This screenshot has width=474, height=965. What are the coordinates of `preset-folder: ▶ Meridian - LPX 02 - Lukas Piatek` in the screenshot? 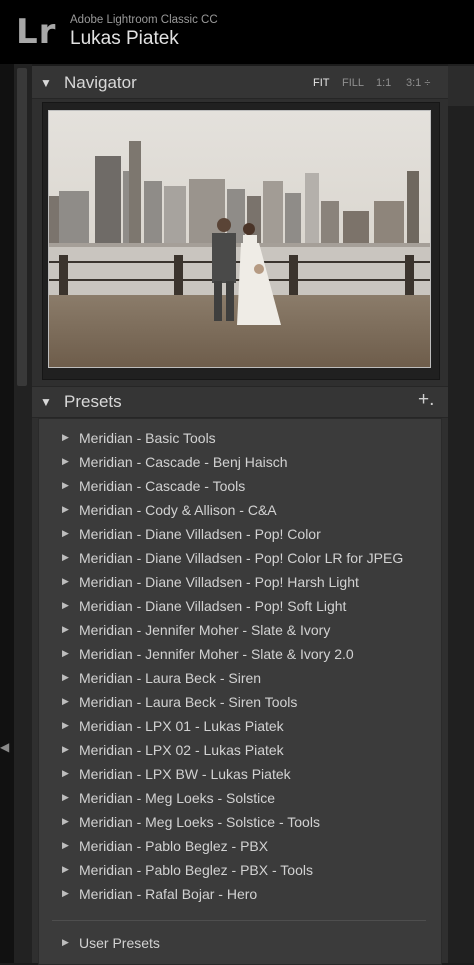 It's located at (247, 751).